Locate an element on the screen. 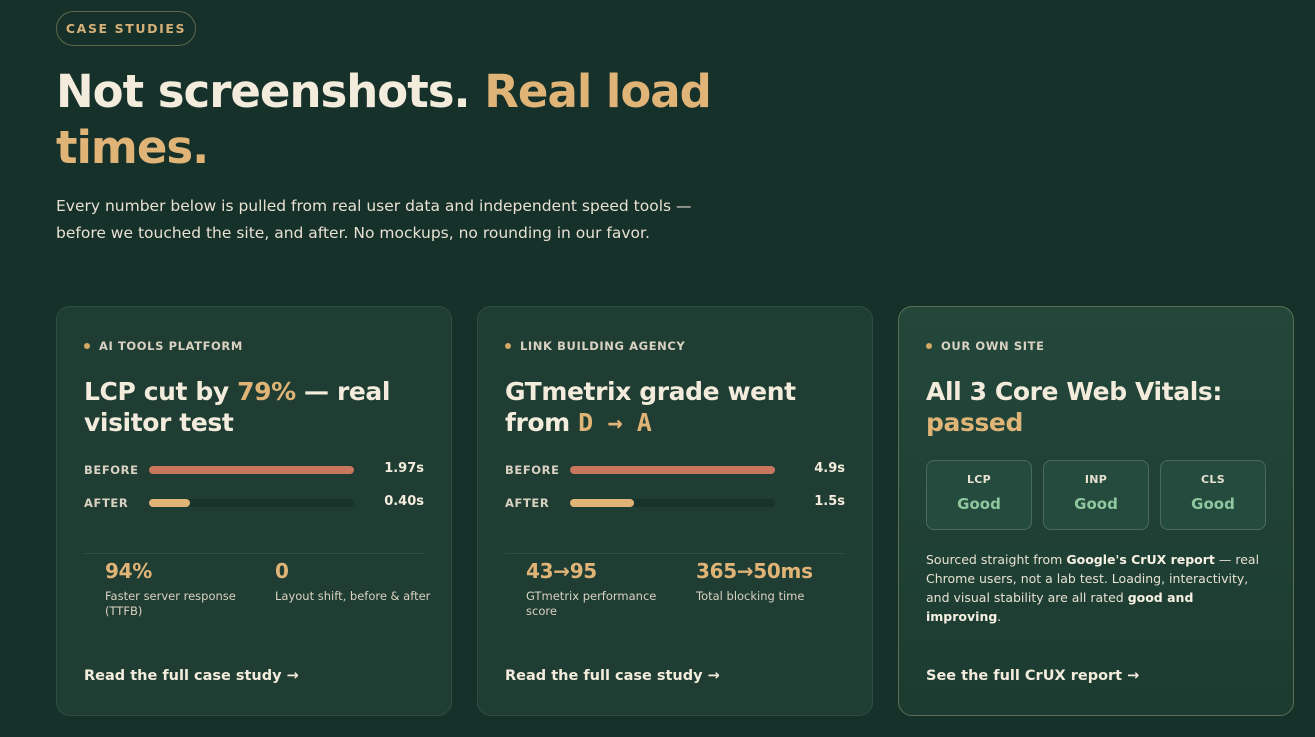 The image size is (1315, 737). vital-inp: INP Good is located at coordinates (1096, 495).